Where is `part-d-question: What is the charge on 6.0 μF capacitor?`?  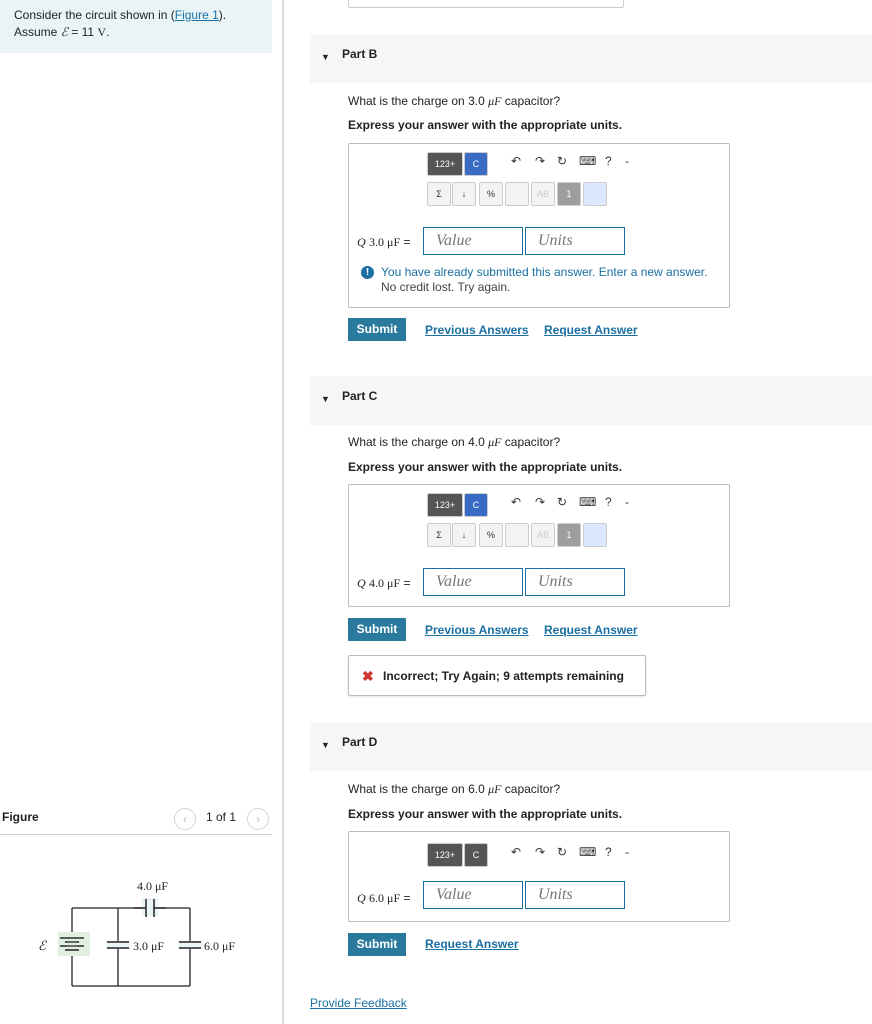
part-d-question: What is the charge on 6.0 μF capacitor? is located at coordinates (454, 789).